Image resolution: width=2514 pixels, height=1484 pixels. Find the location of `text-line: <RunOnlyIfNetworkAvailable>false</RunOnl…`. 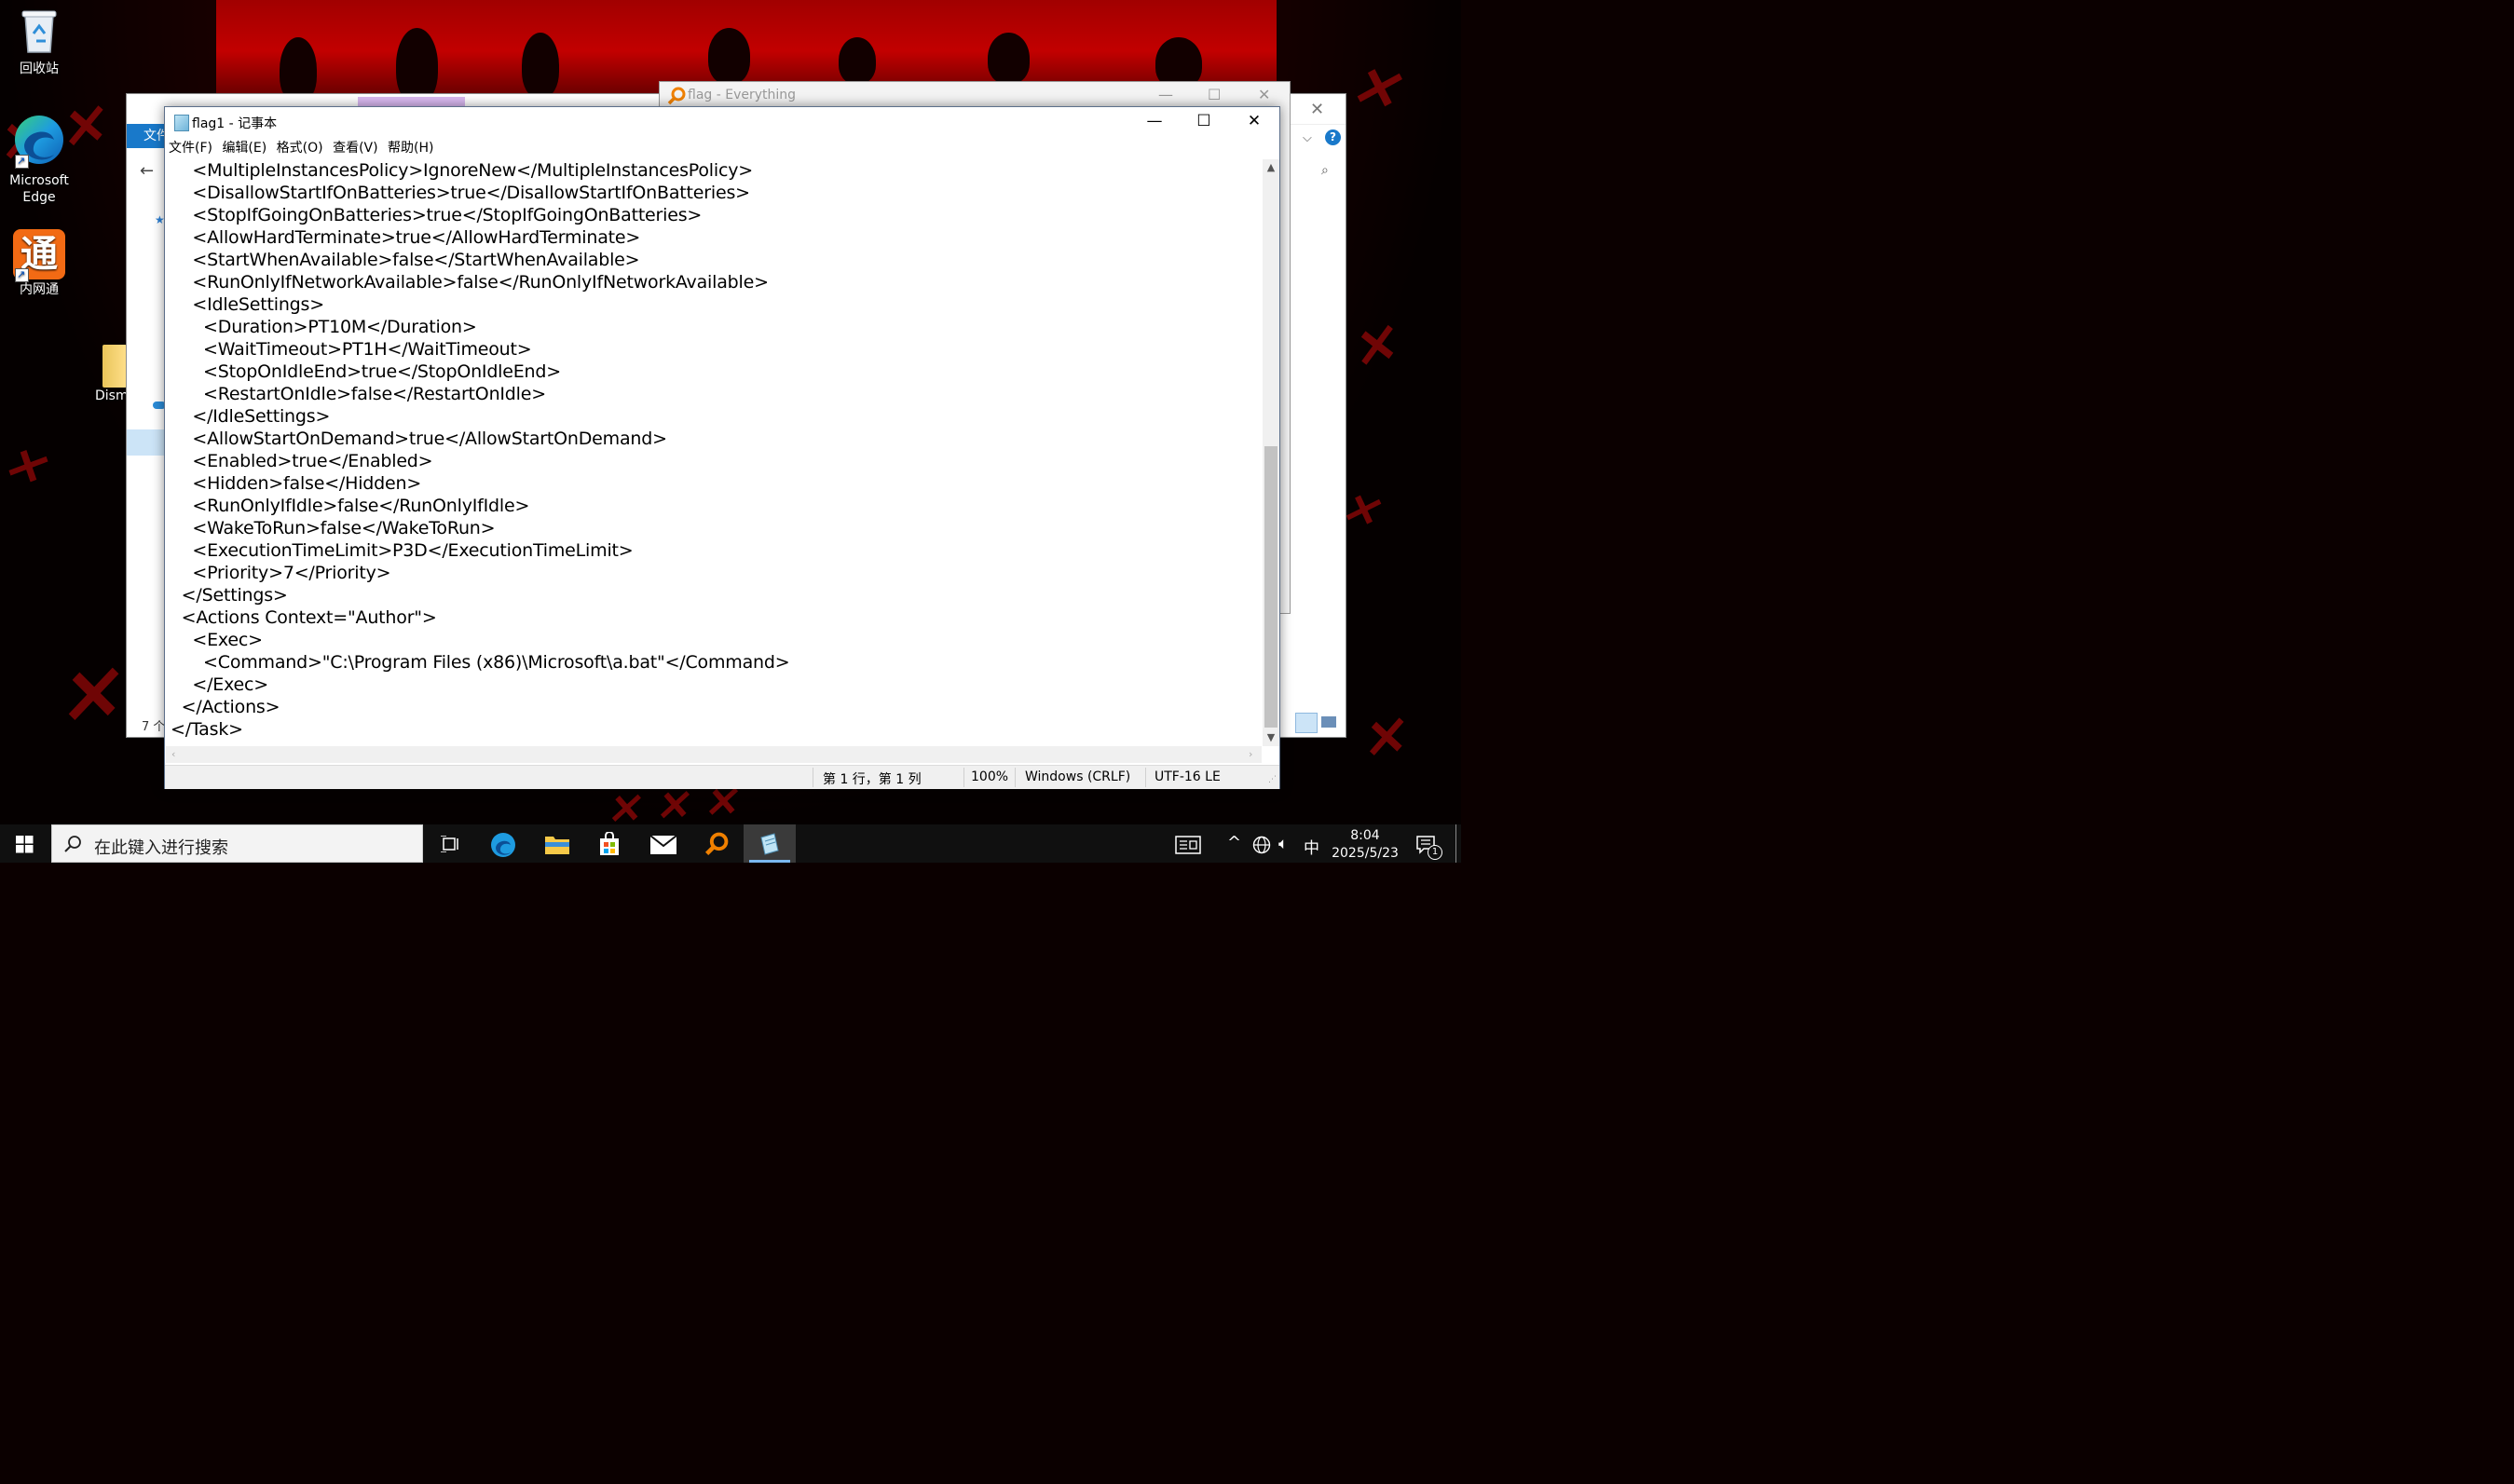

text-line: <RunOnlyIfNetworkAvailable>false</RunOnl… is located at coordinates (470, 282).